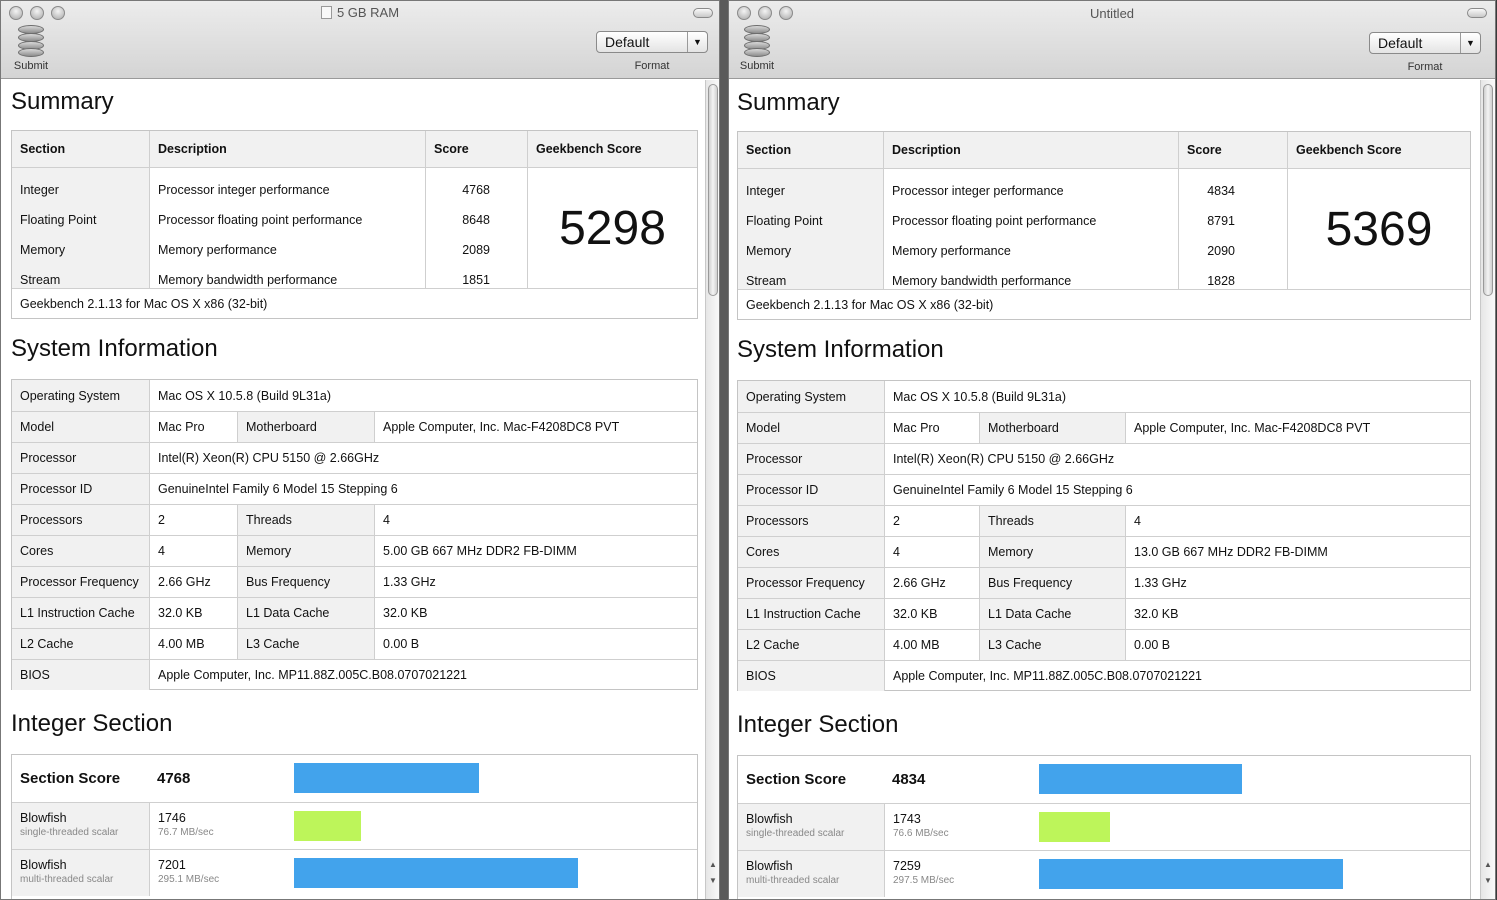  I want to click on summary-description: Processor integer performance, so click(978, 191).